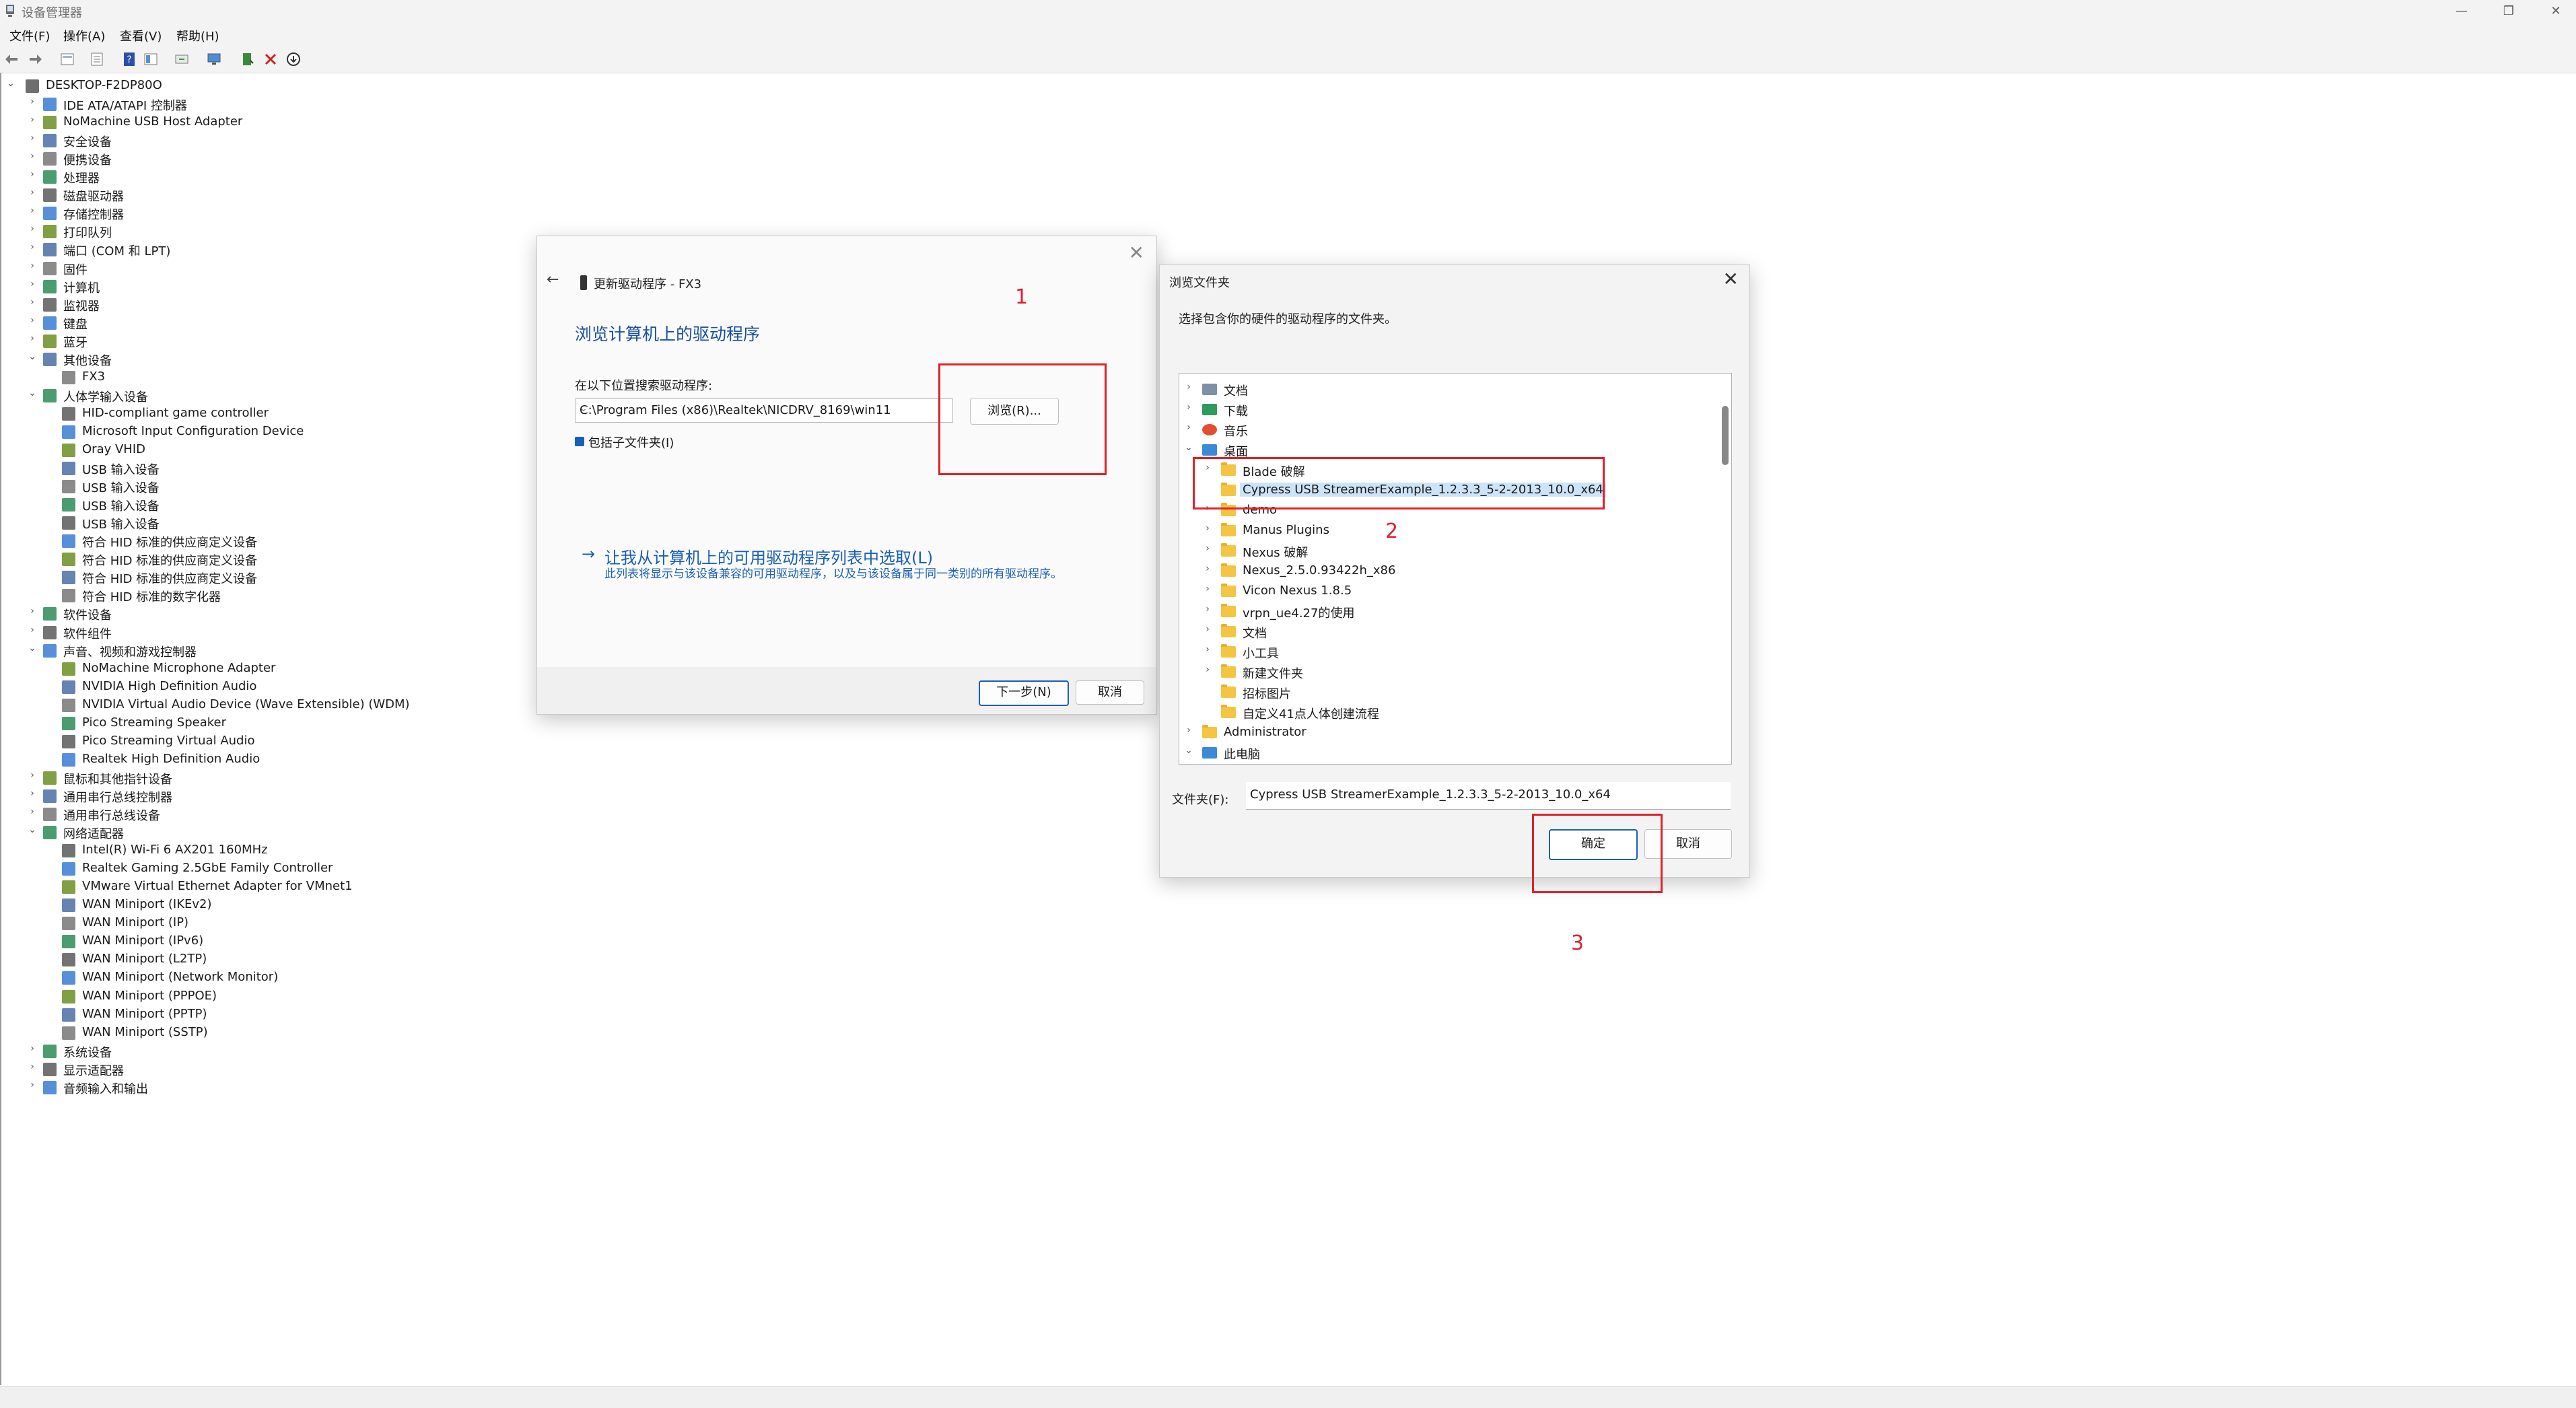  What do you see at coordinates (2556, 11) in the screenshot?
I see `close-button: ✕` at bounding box center [2556, 11].